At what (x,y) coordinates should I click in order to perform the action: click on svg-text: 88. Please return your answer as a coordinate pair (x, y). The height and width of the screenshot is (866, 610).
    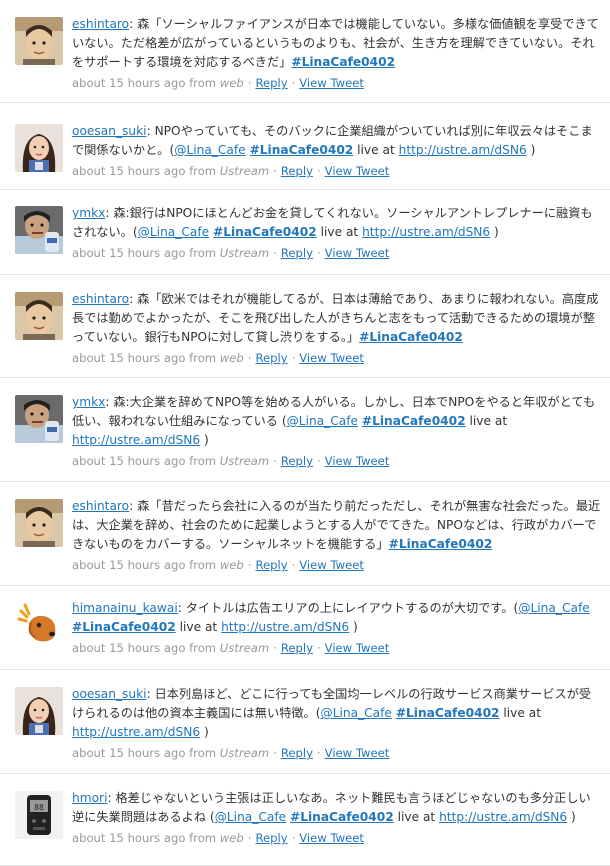
    Looking at the image, I should click on (39, 807).